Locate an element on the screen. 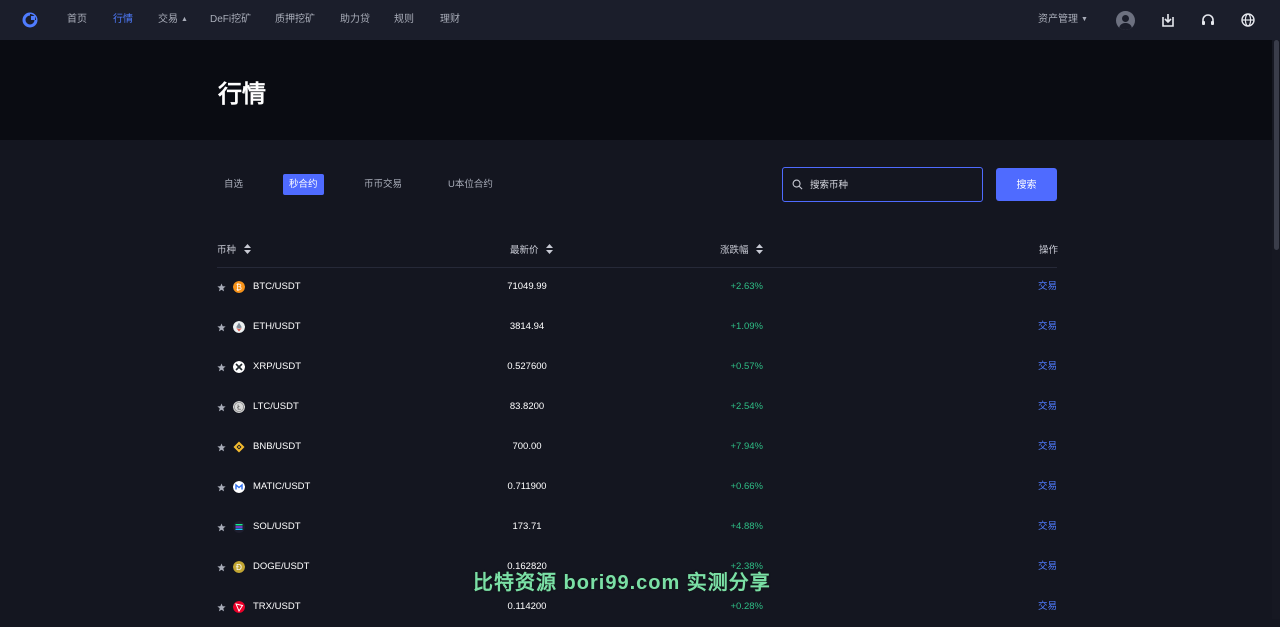  search-input is located at coordinates (890, 185).